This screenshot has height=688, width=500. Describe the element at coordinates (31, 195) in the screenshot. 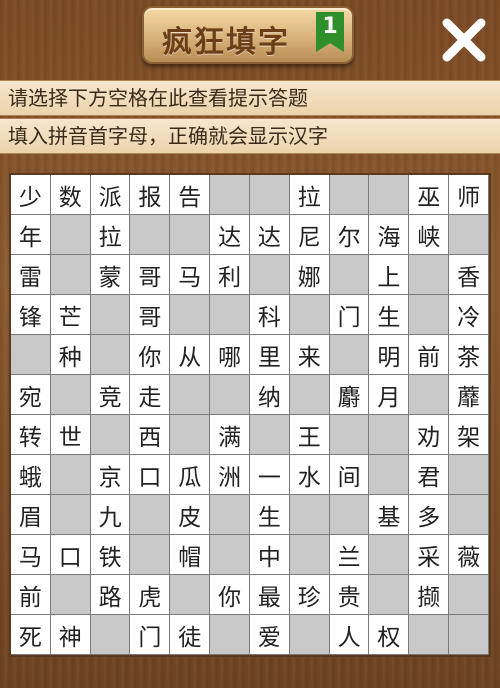

I see `grid-cell-filled: 少` at that location.